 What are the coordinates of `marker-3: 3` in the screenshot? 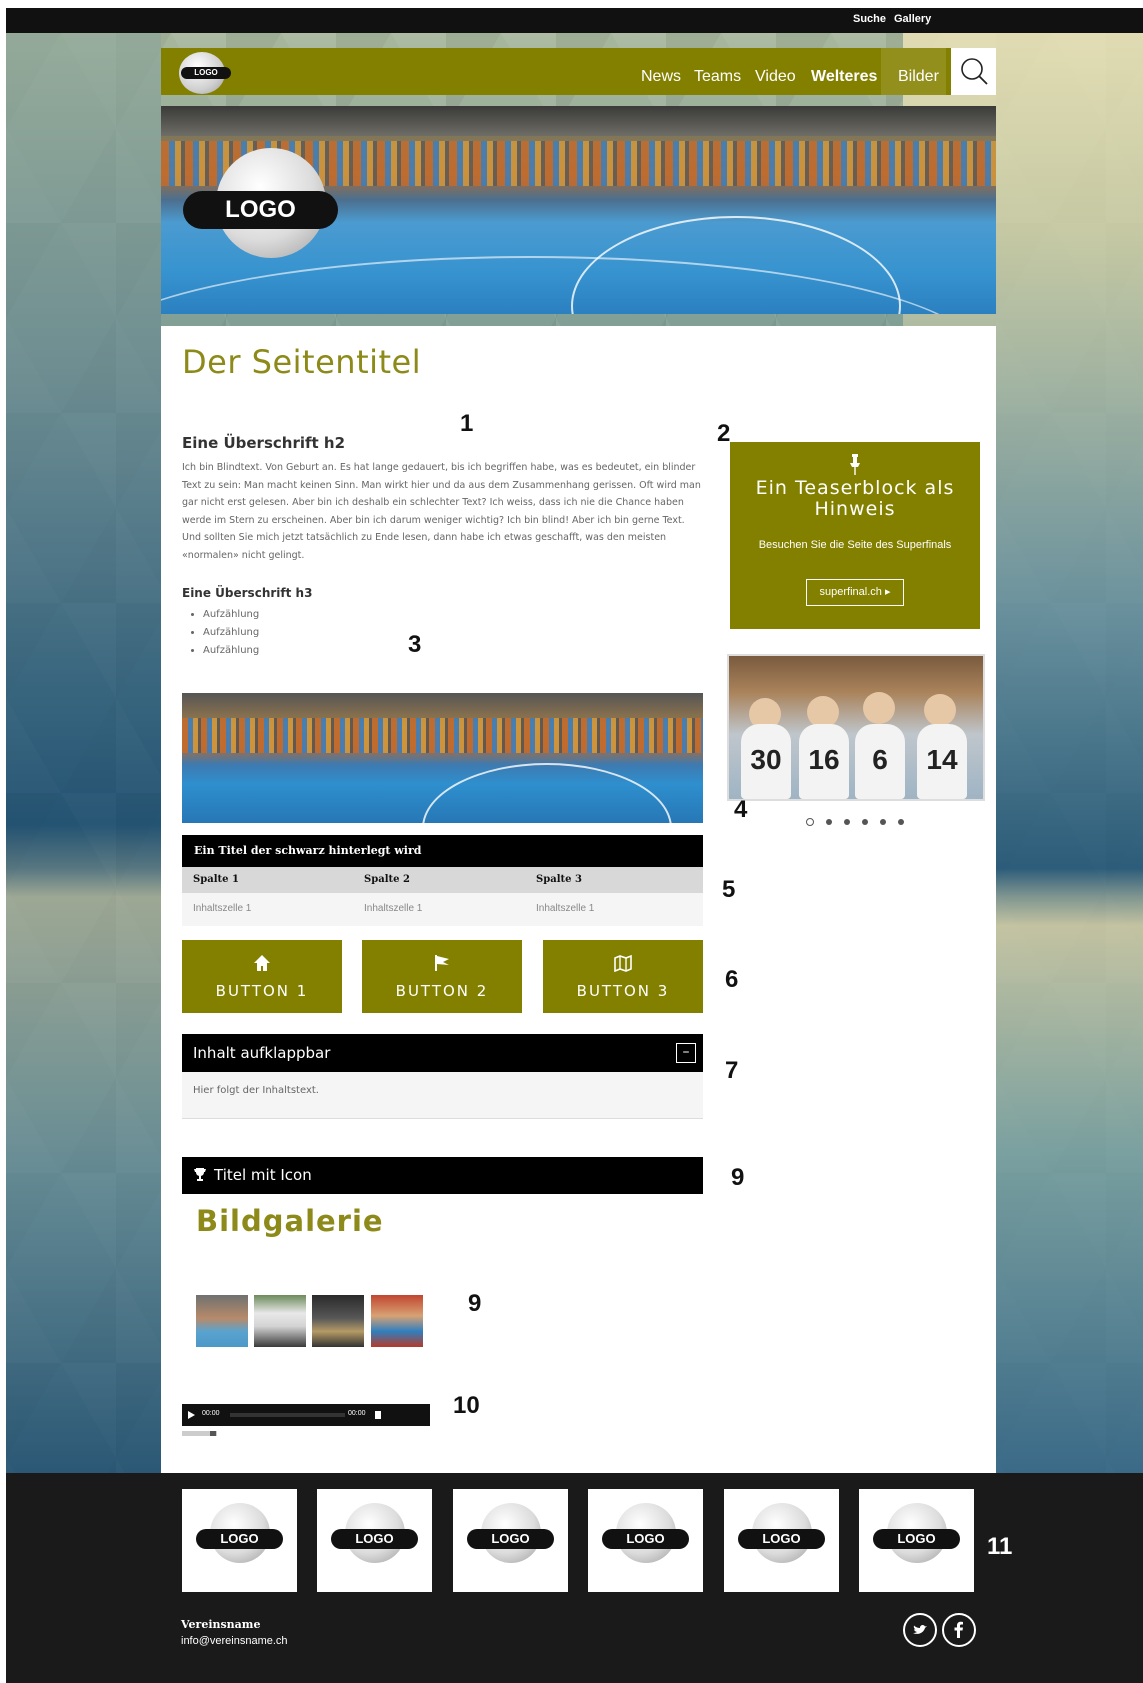 It's located at (415, 644).